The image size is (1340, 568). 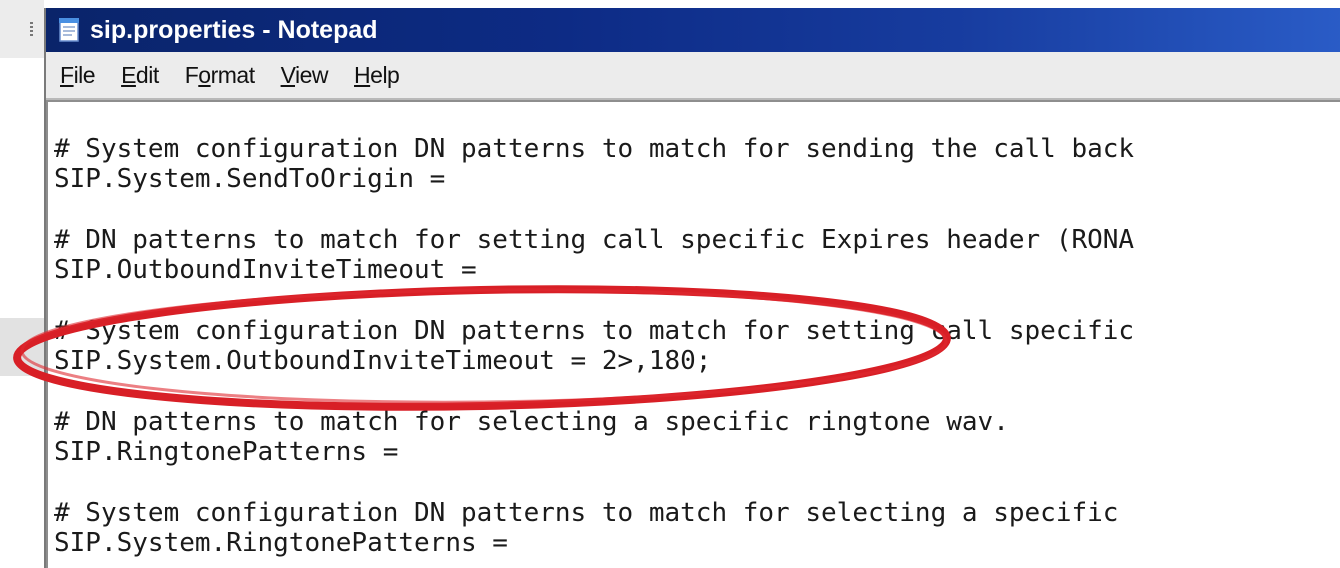 I want to click on property-line: SIP.RingtonePatterns =, so click(x=226, y=452).